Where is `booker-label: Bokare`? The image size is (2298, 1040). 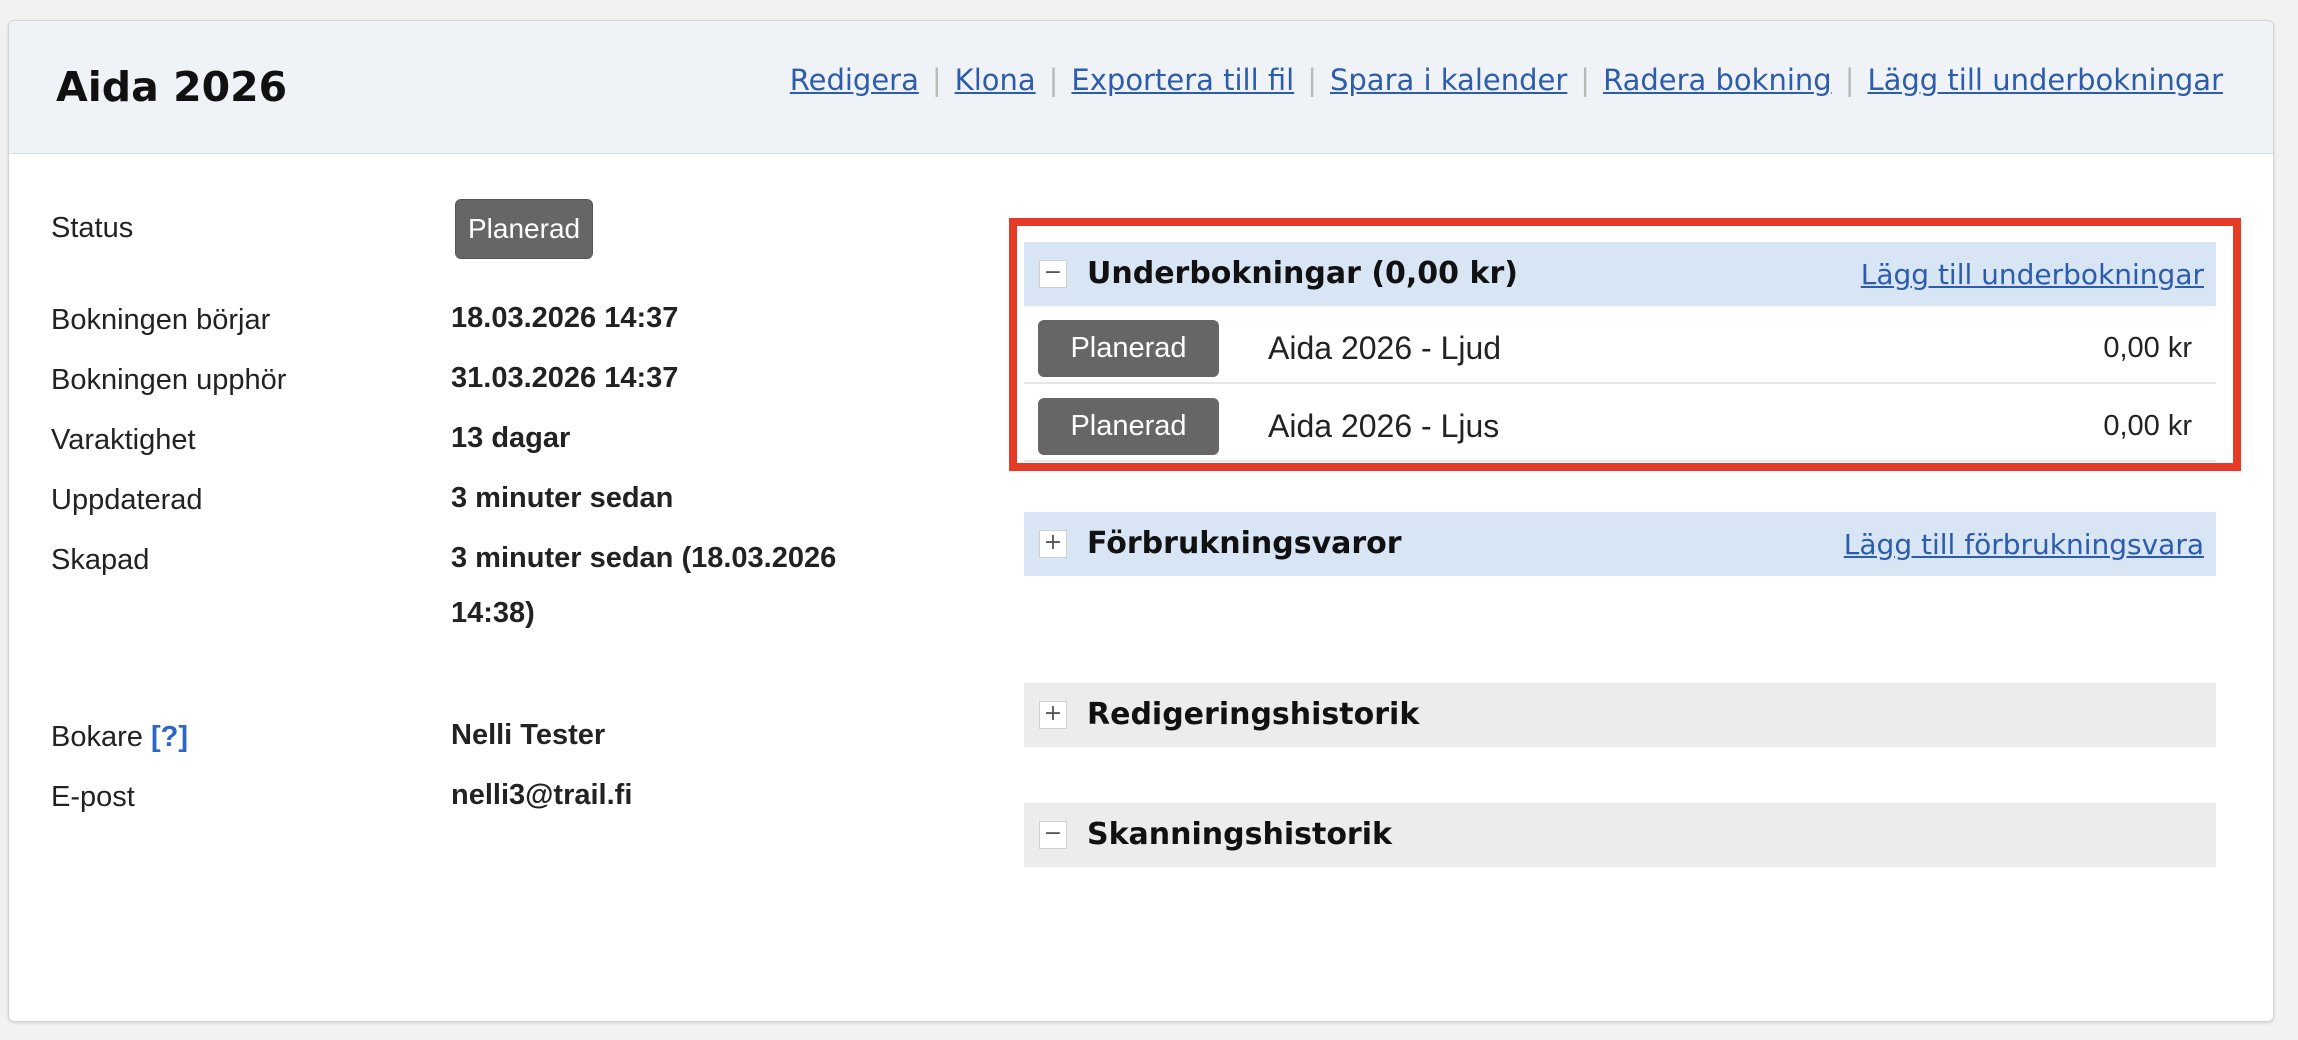 booker-label: Bokare is located at coordinates (97, 737).